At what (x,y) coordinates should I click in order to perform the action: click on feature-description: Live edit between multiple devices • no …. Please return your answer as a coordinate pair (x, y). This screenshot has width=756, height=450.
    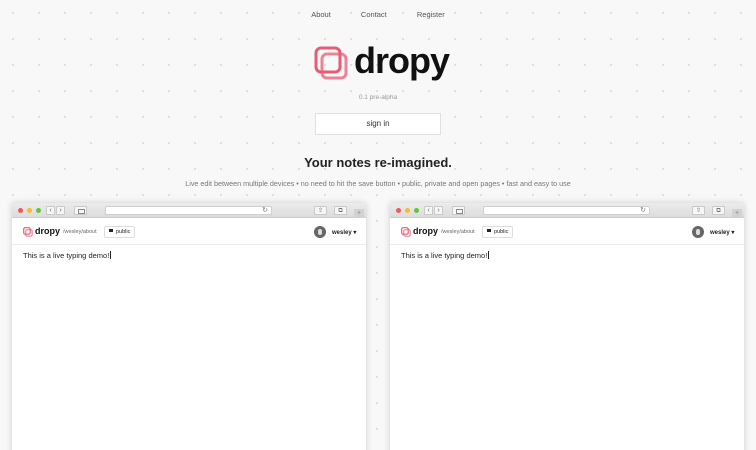
    Looking at the image, I should click on (378, 183).